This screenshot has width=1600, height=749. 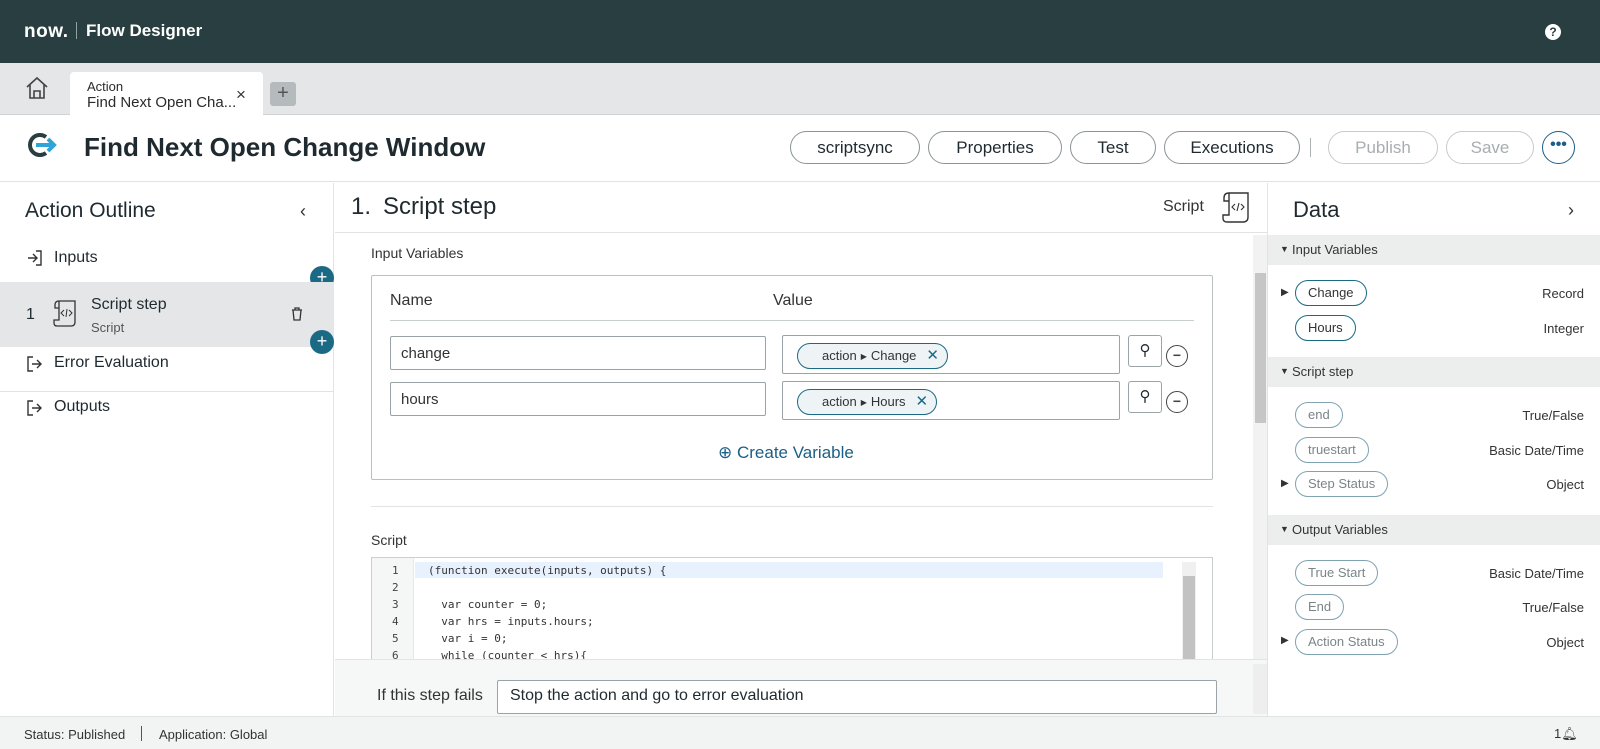 I want to click on test-button: Test, so click(x=1113, y=147).